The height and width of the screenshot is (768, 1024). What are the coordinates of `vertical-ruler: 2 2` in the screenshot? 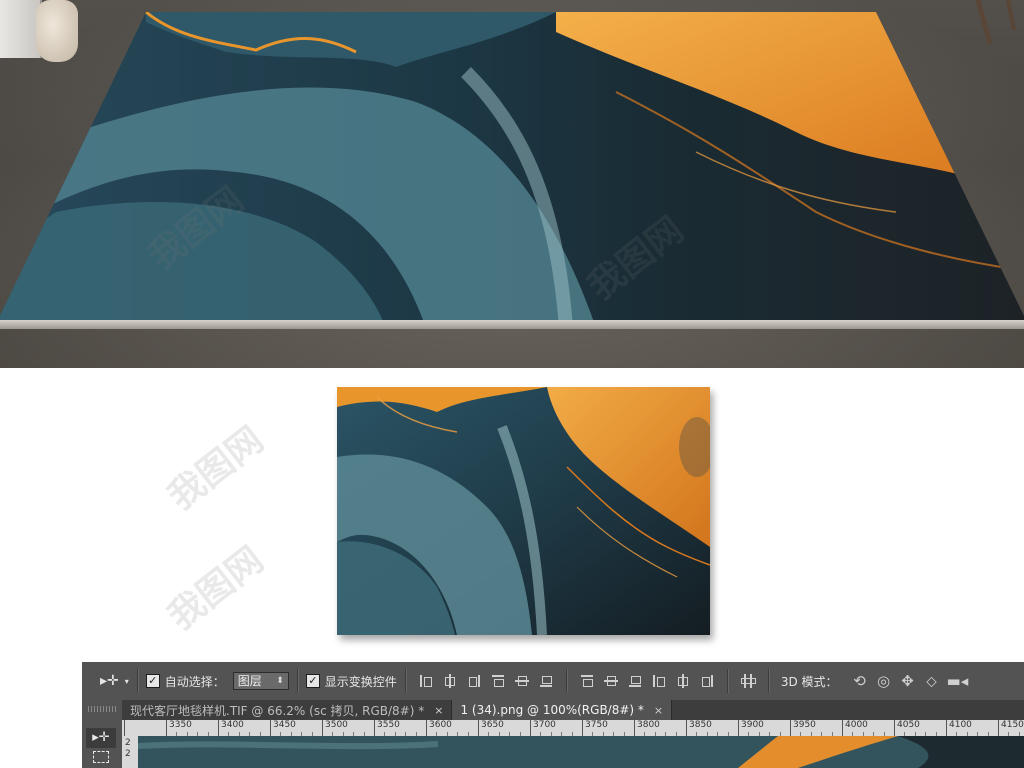 It's located at (130, 752).